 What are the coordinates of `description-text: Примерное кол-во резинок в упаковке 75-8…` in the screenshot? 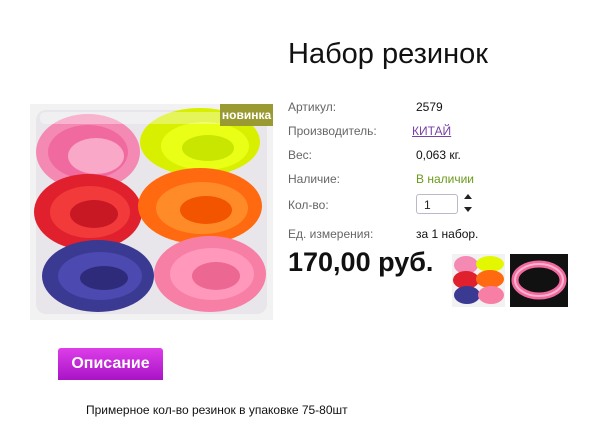 It's located at (217, 410).